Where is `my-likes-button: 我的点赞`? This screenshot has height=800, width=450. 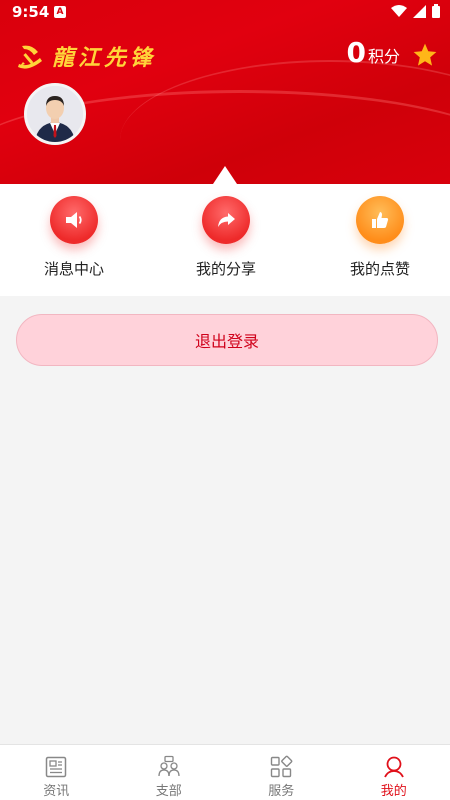 my-likes-button: 我的点赞 is located at coordinates (380, 237).